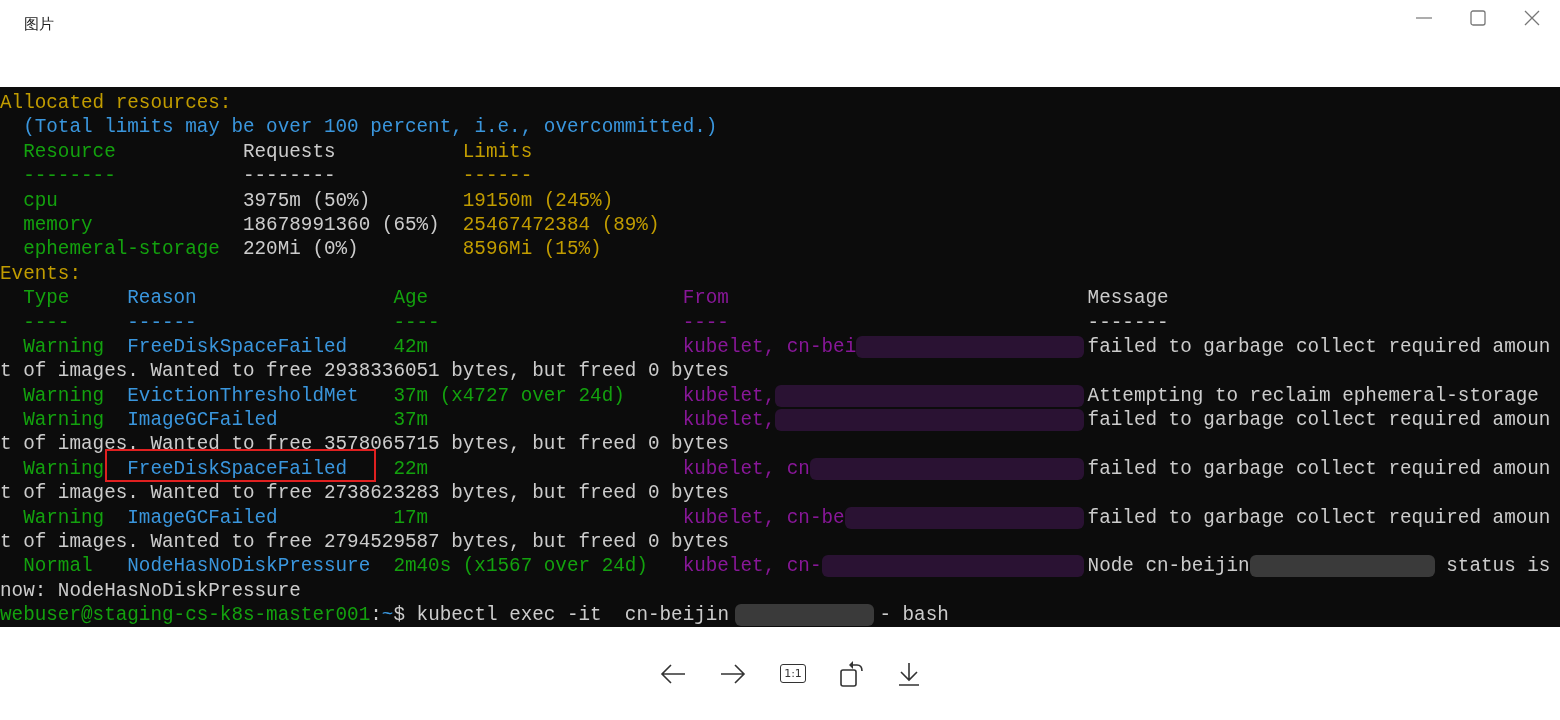 The image size is (1560, 720). Describe the element at coordinates (364, 444) in the screenshot. I see `wrapped-message: t of images. Wanted to free 3578065715 bytes, but freed 0 bytes` at that location.